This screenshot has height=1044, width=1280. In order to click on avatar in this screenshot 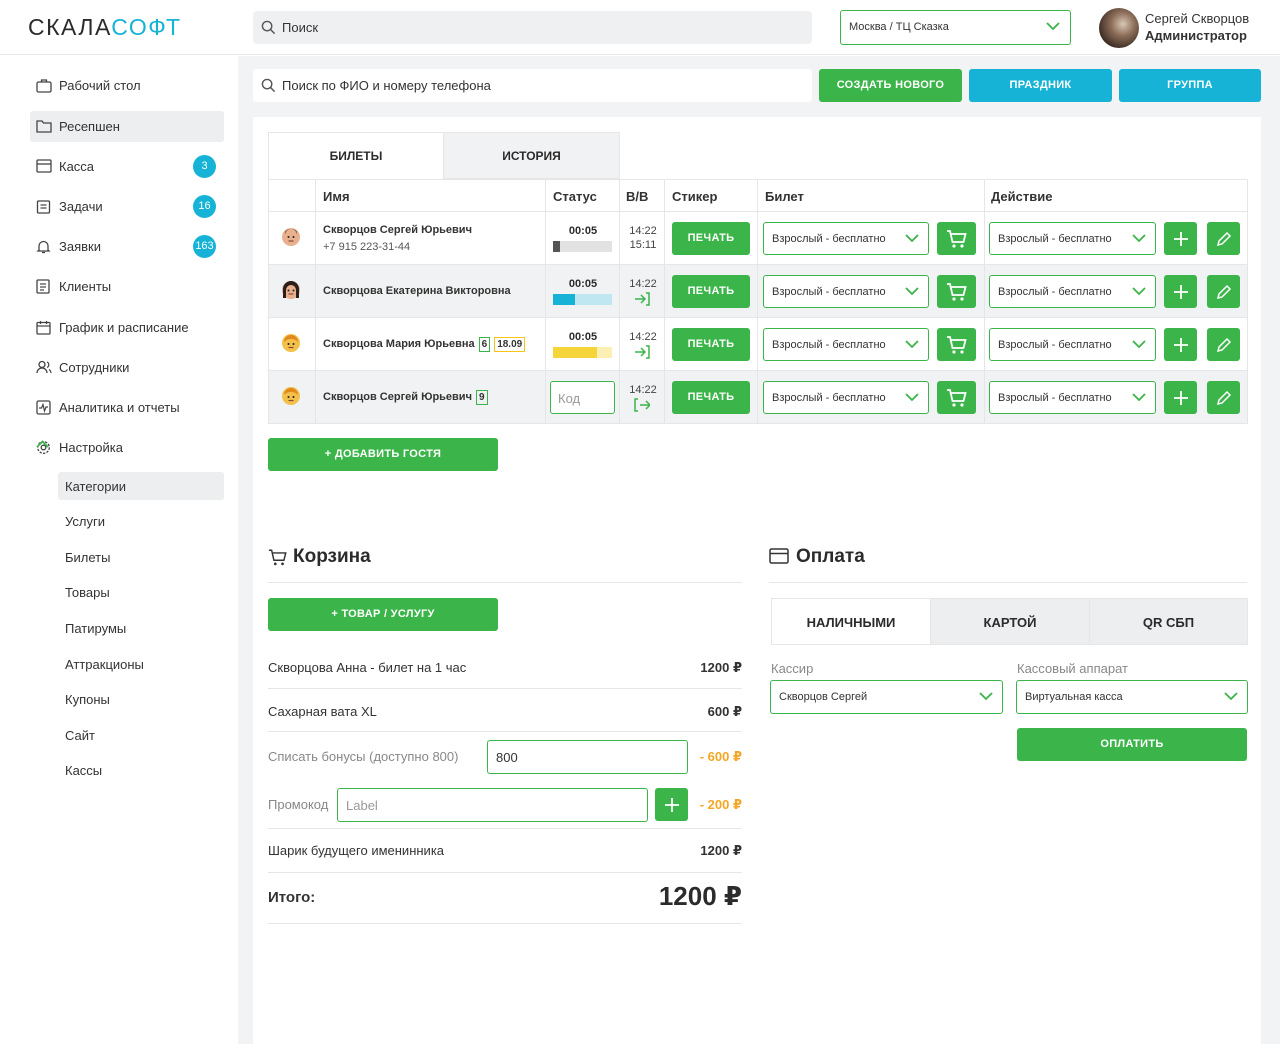, I will do `click(1119, 28)`.